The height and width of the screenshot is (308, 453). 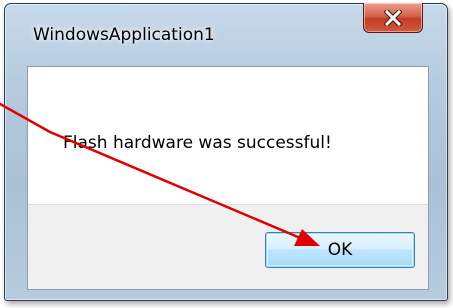 I want to click on title-bar: WindowsApplication1, so click(x=226, y=24).